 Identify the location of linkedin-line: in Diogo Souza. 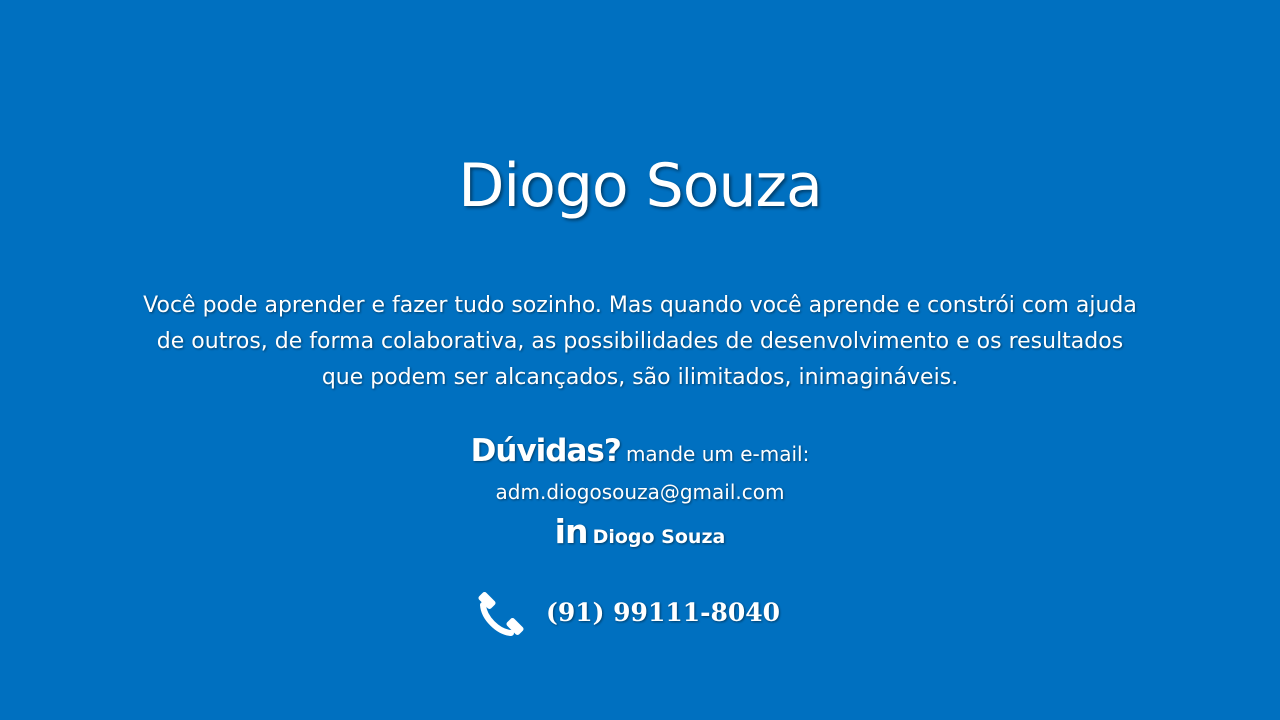
(640, 531).